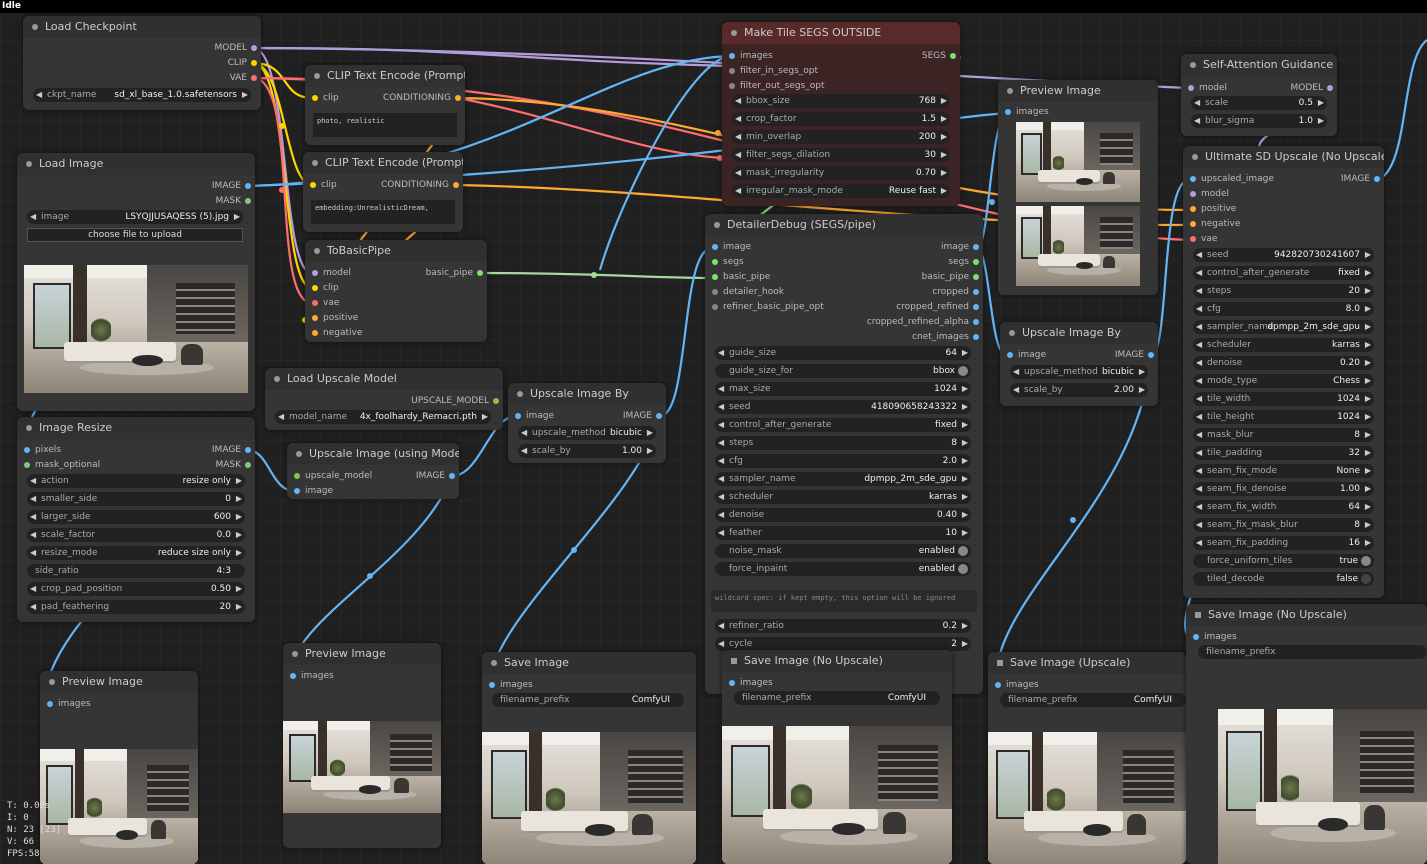 The image size is (1427, 864). I want to click on input-negative: negative, so click(335, 333).